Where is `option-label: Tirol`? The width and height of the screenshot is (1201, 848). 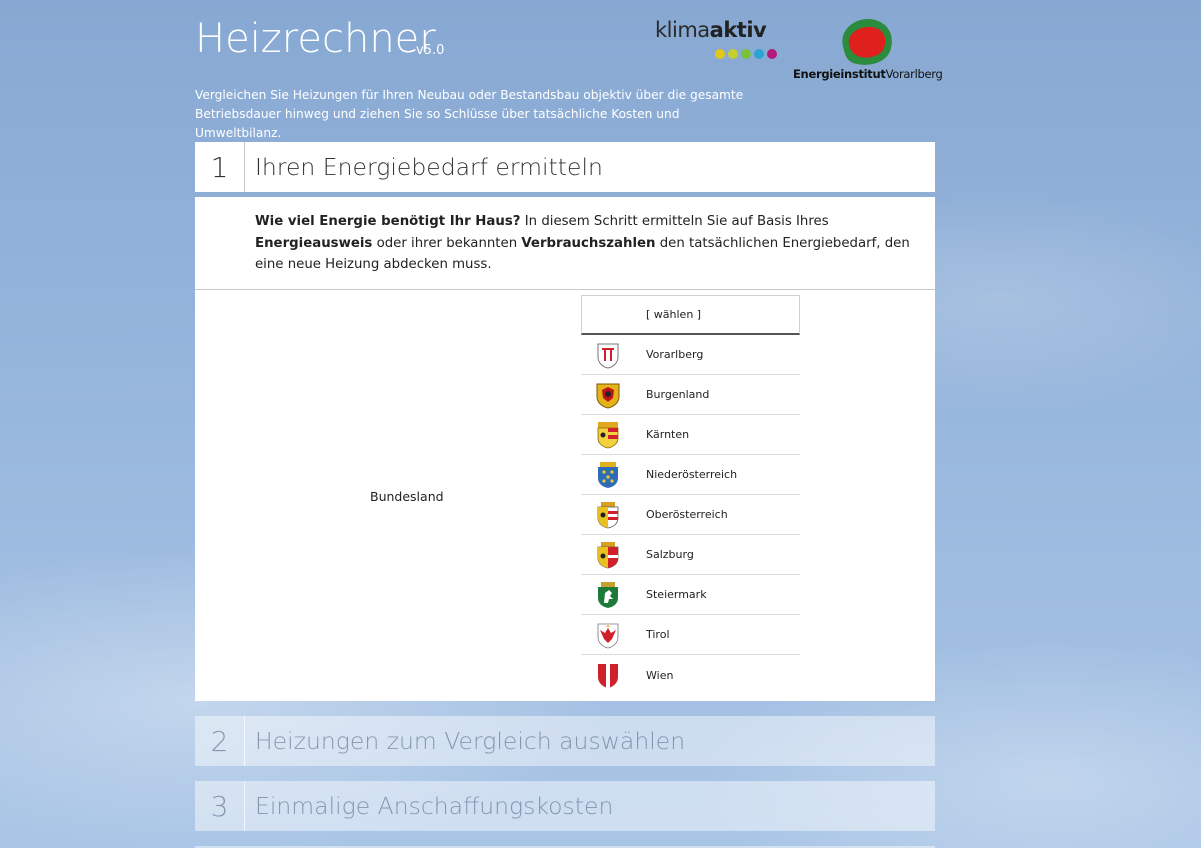
option-label: Tirol is located at coordinates (658, 634).